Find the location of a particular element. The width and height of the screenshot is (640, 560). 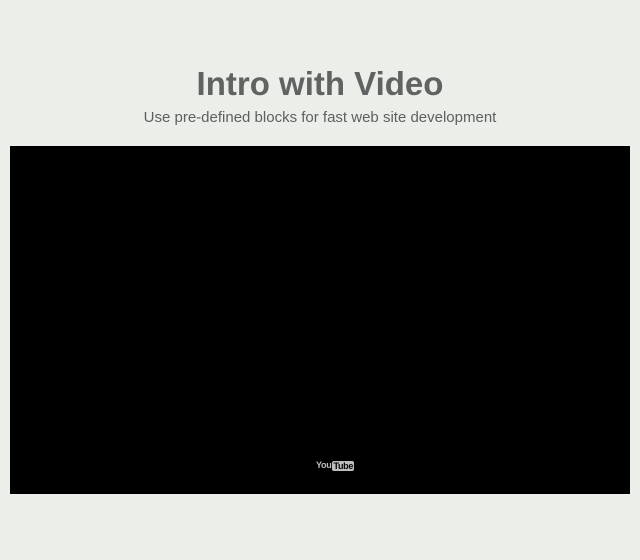

youtube-logo-tube: Tube is located at coordinates (343, 465).